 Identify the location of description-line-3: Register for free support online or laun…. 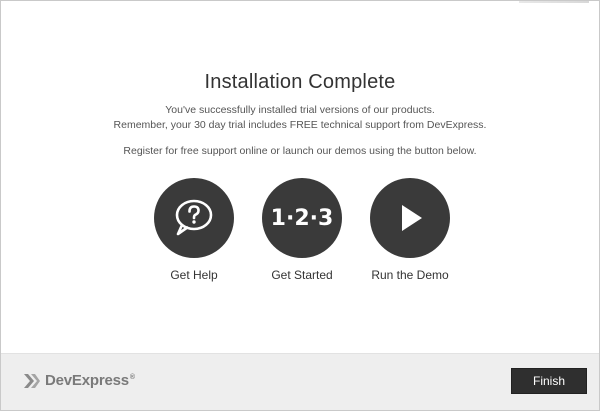
(300, 151).